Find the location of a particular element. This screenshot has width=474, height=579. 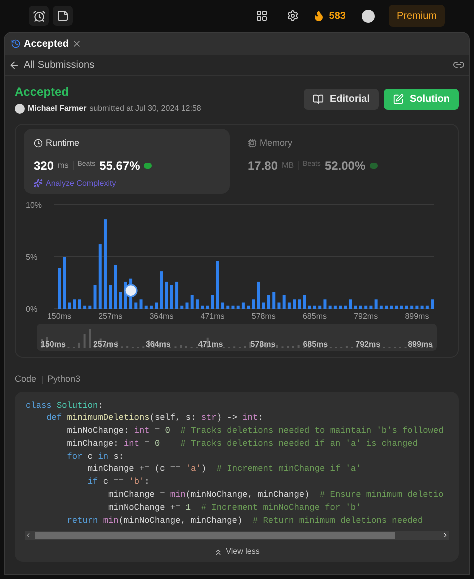

edit-icon is located at coordinates (398, 99).